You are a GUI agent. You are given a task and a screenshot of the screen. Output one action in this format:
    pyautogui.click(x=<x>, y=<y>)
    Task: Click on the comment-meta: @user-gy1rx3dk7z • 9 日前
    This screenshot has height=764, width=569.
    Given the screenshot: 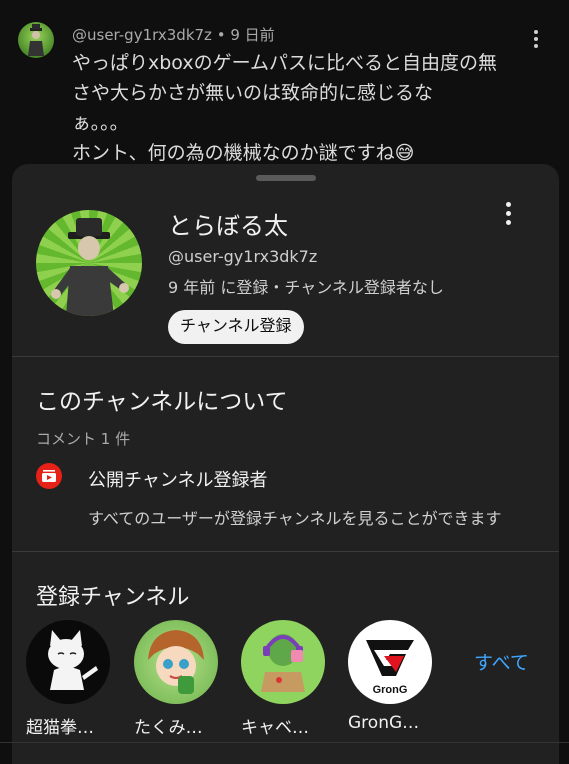 What is the action you would take?
    pyautogui.click(x=173, y=34)
    